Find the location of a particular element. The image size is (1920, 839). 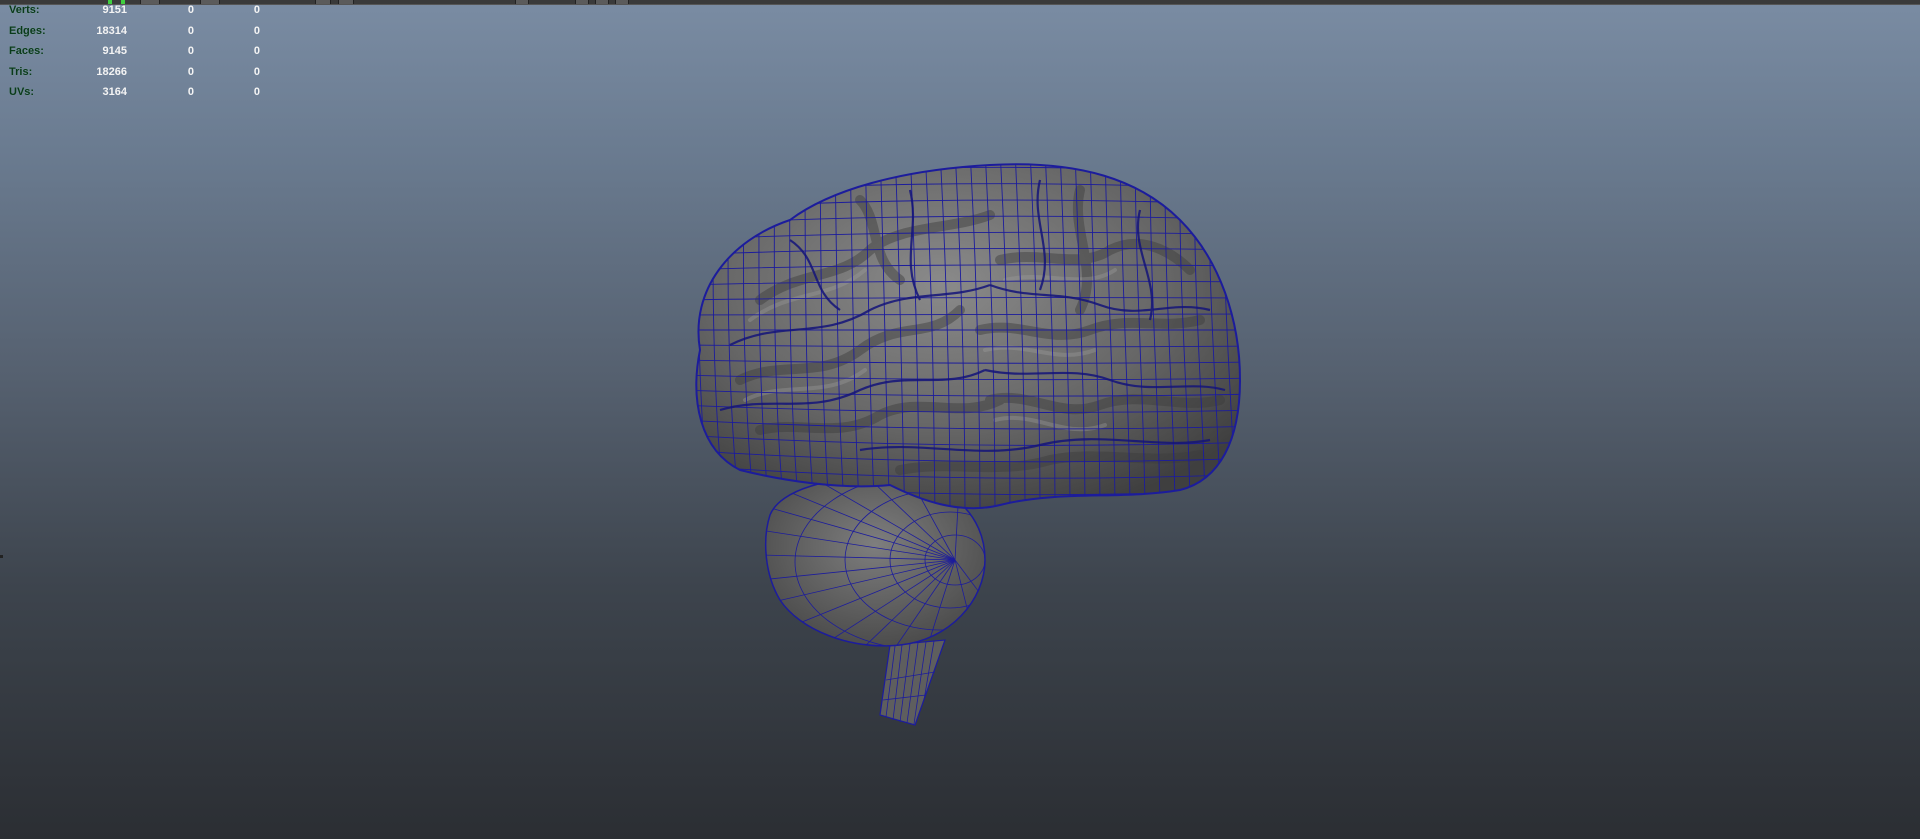

viewport-edge-marker is located at coordinates (1, 556).